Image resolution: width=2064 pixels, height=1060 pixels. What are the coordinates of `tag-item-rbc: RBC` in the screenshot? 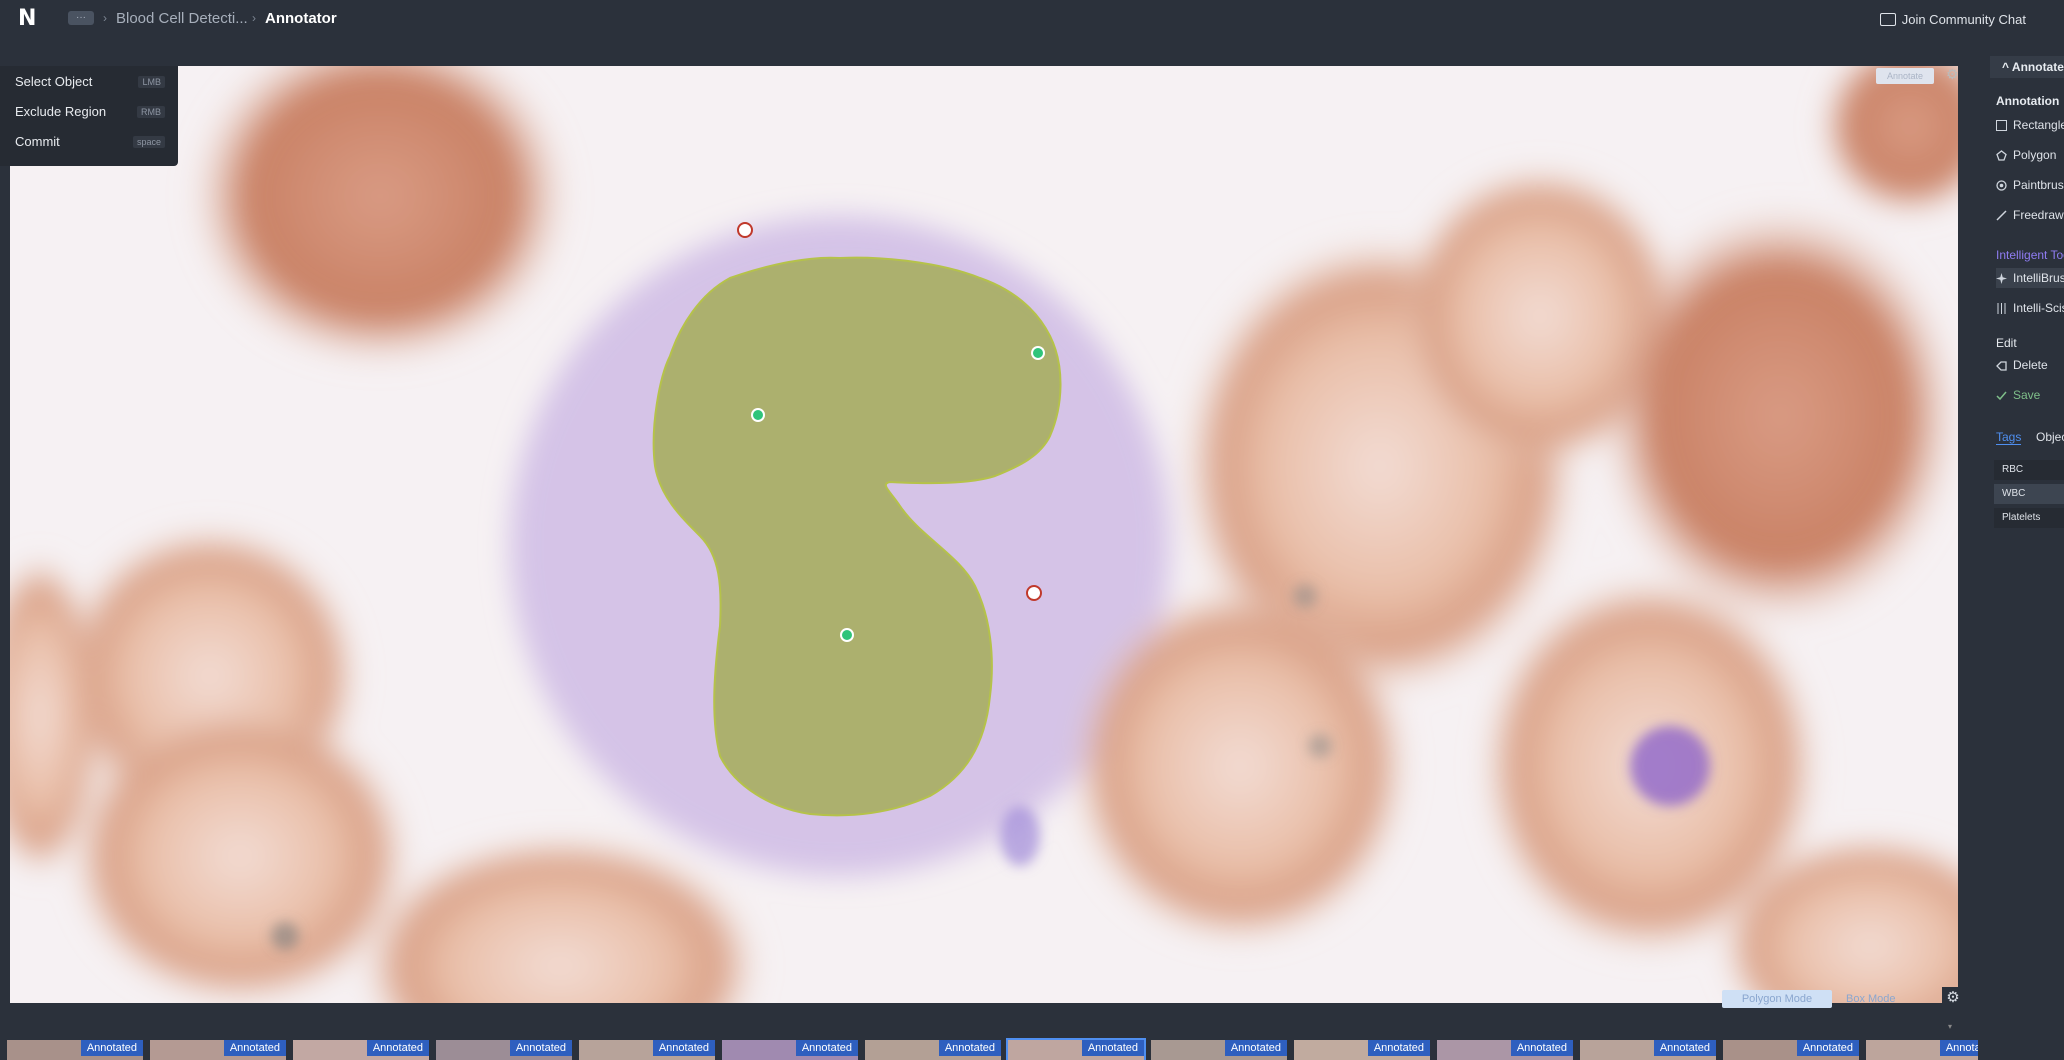 It's located at (2029, 470).